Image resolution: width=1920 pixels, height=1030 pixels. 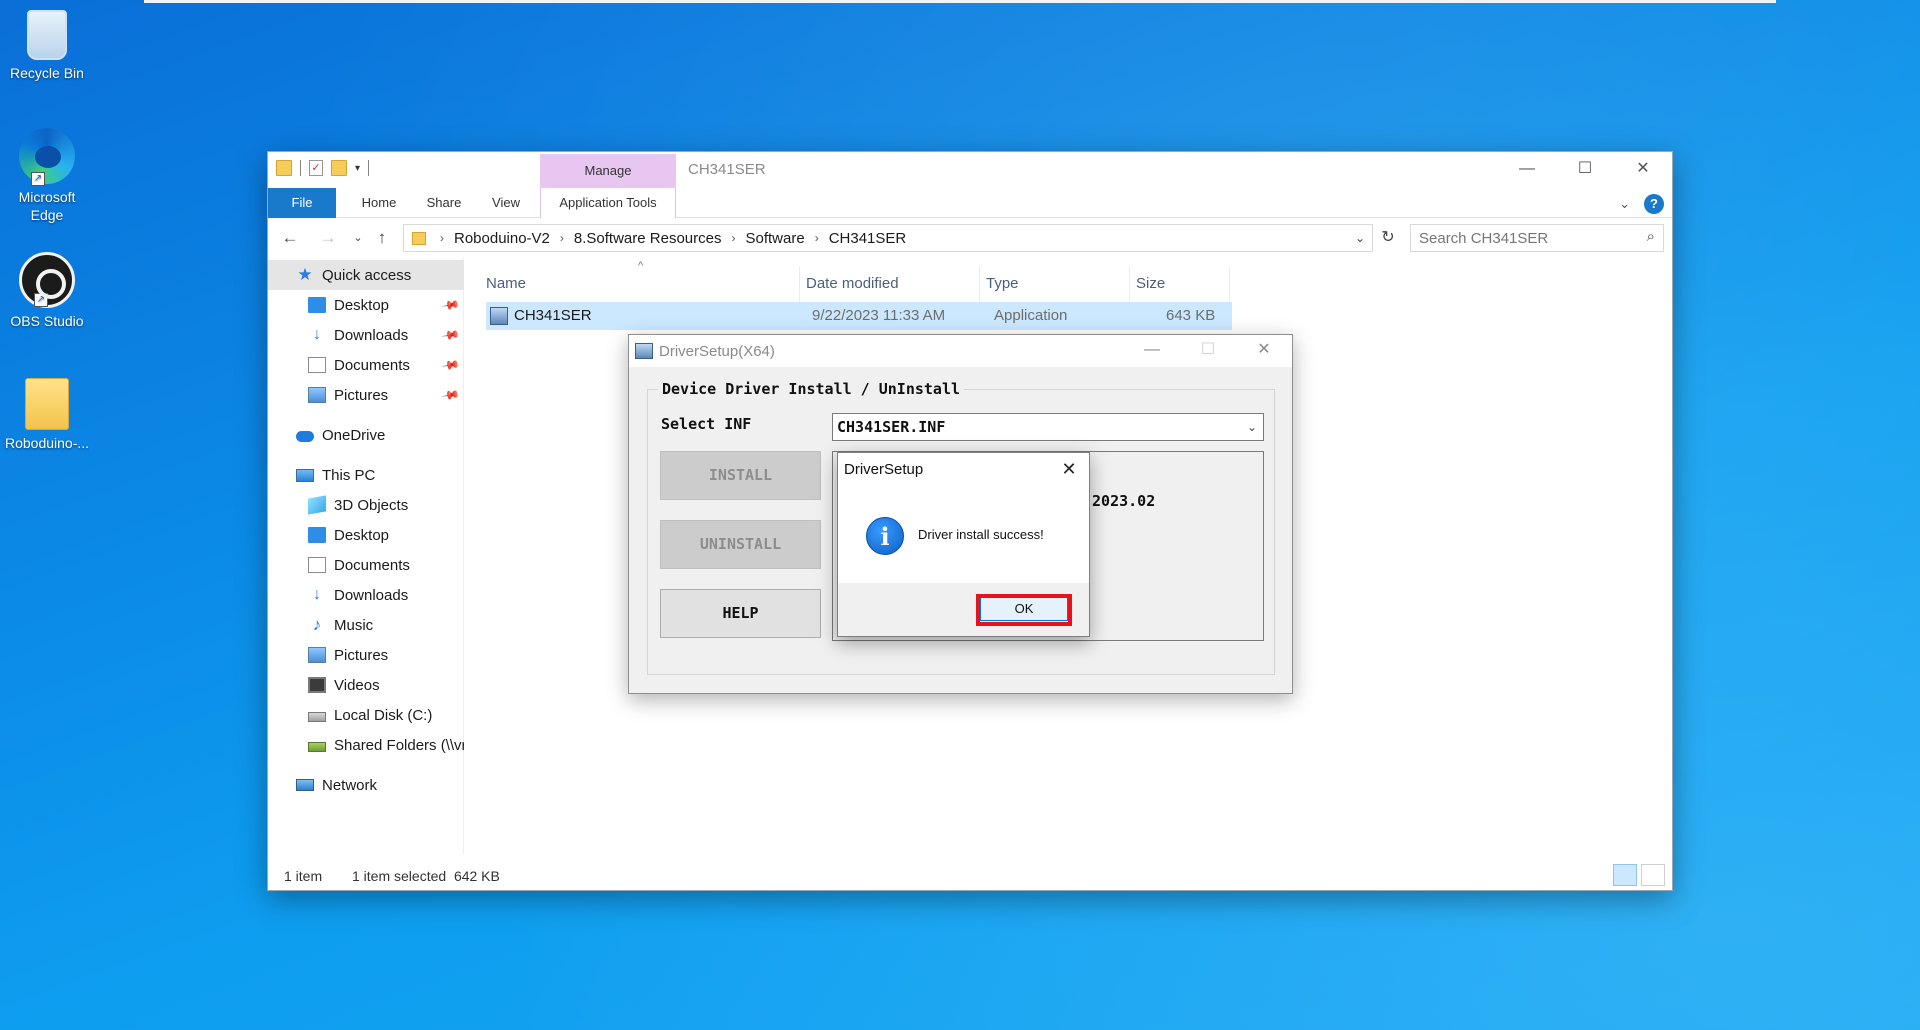 I want to click on download-arrow-icon: ↓, so click(x=317, y=334).